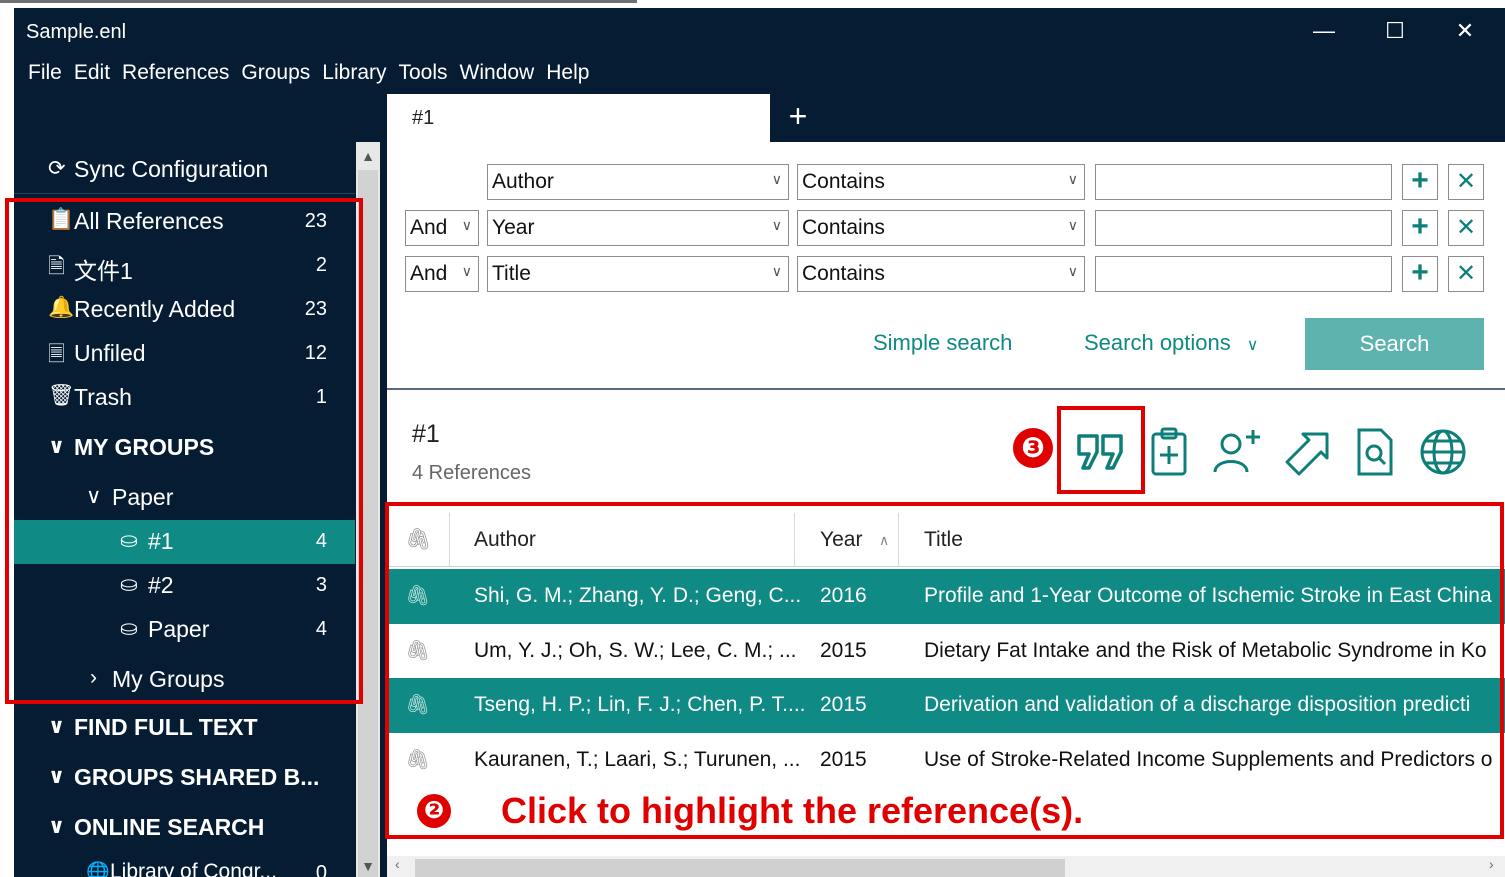 Image resolution: width=1505 pixels, height=877 pixels. Describe the element at coordinates (354, 73) in the screenshot. I see `menu-library: Library` at that location.